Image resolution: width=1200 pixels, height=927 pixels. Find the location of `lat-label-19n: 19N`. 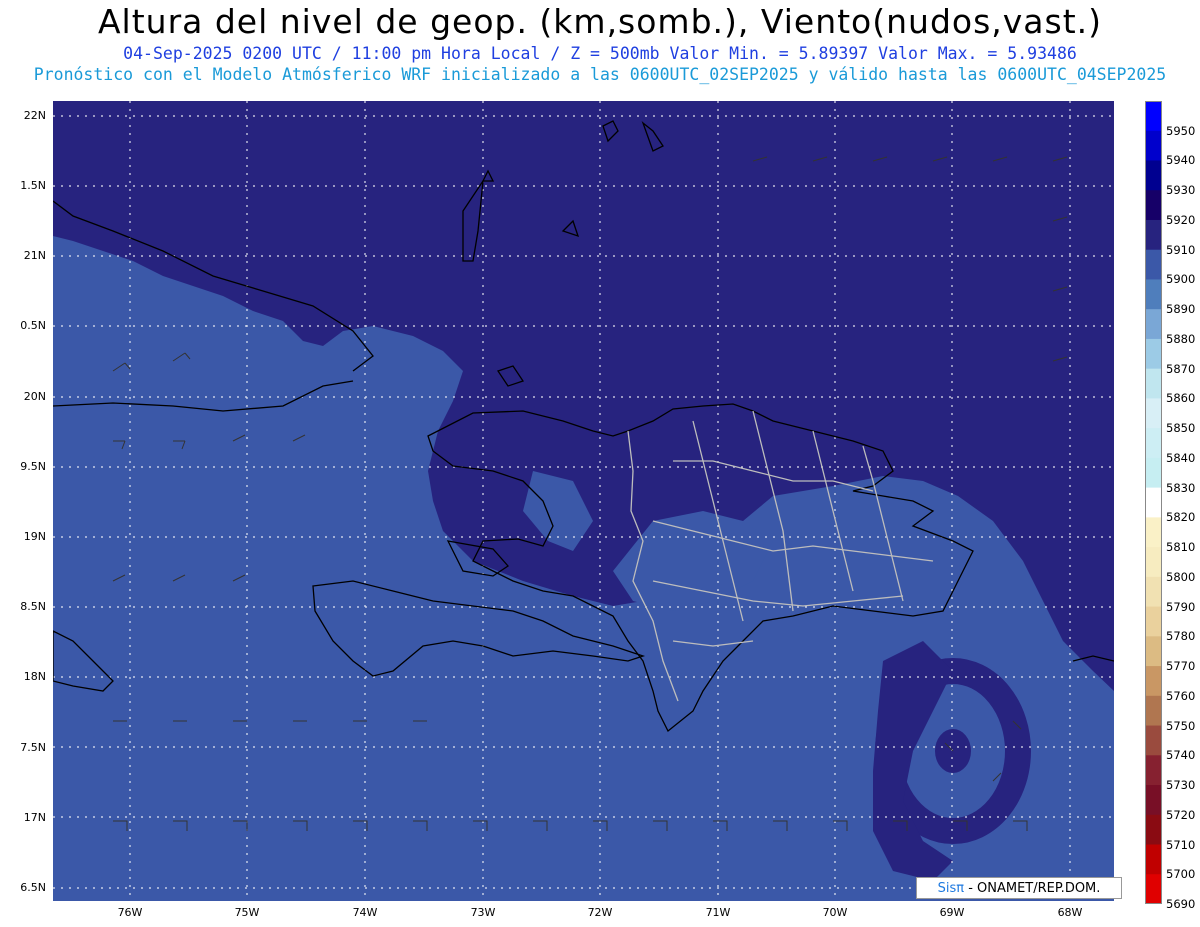

lat-label-19n: 19N is located at coordinates (34, 536).